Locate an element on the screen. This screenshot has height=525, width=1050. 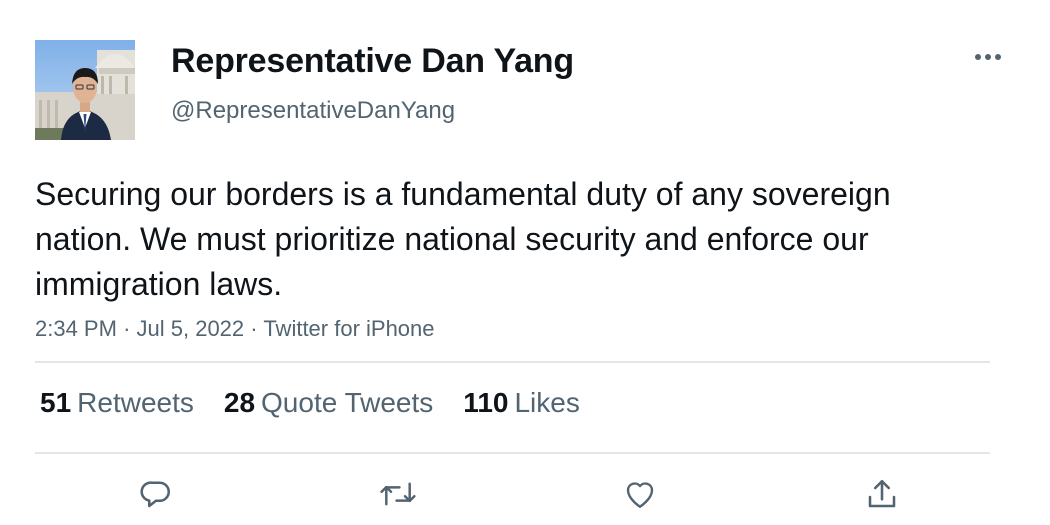
more-dots-icon is located at coordinates (988, 57).